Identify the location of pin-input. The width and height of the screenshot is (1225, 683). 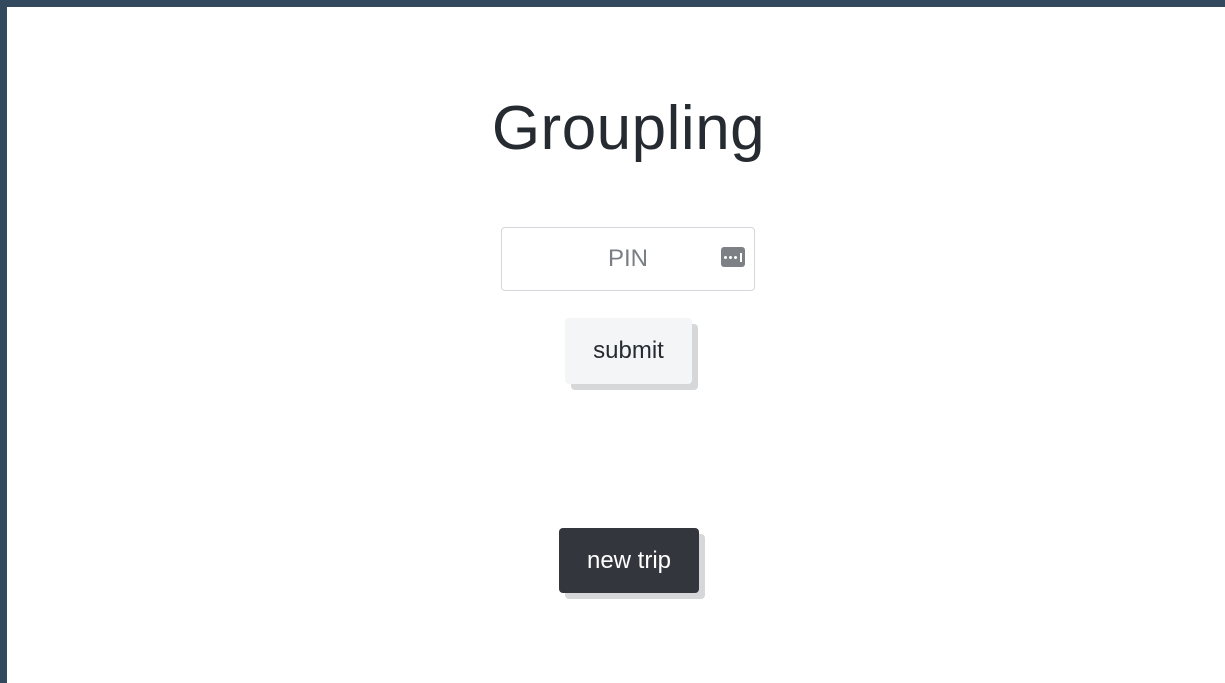
(628, 259).